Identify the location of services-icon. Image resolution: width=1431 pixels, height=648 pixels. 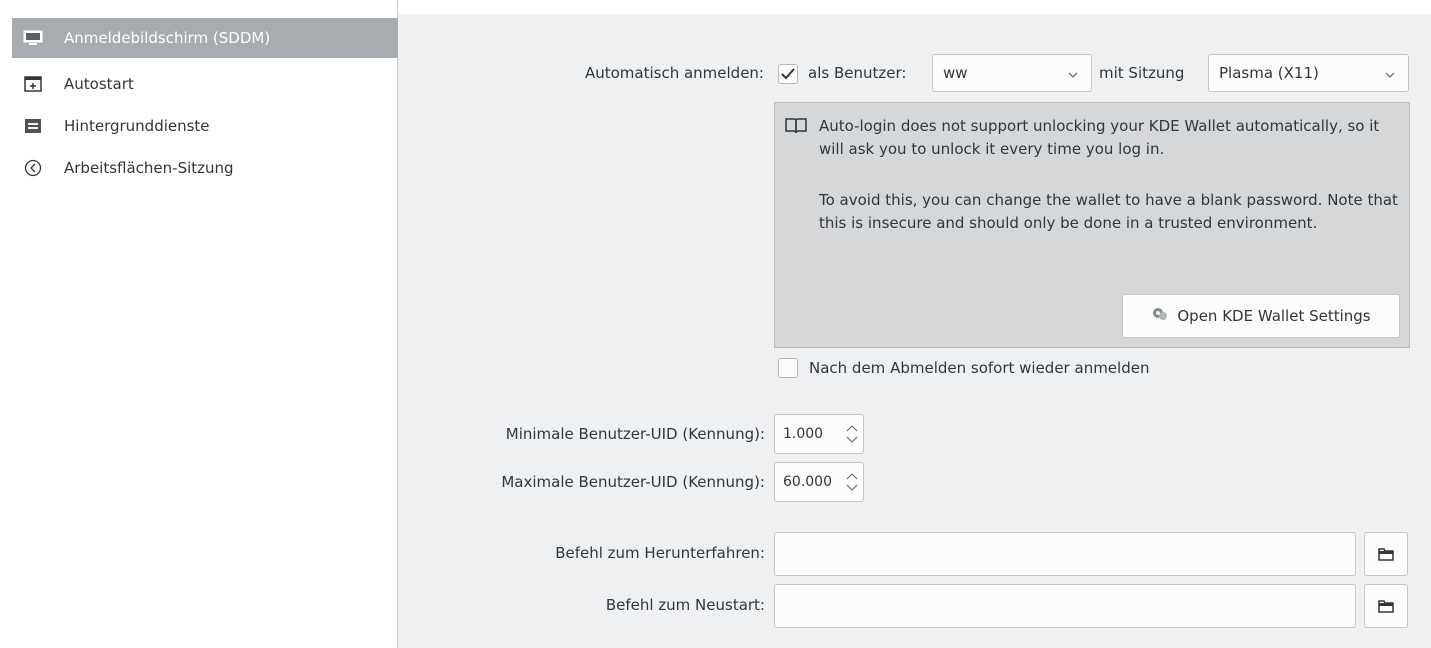
(33, 126).